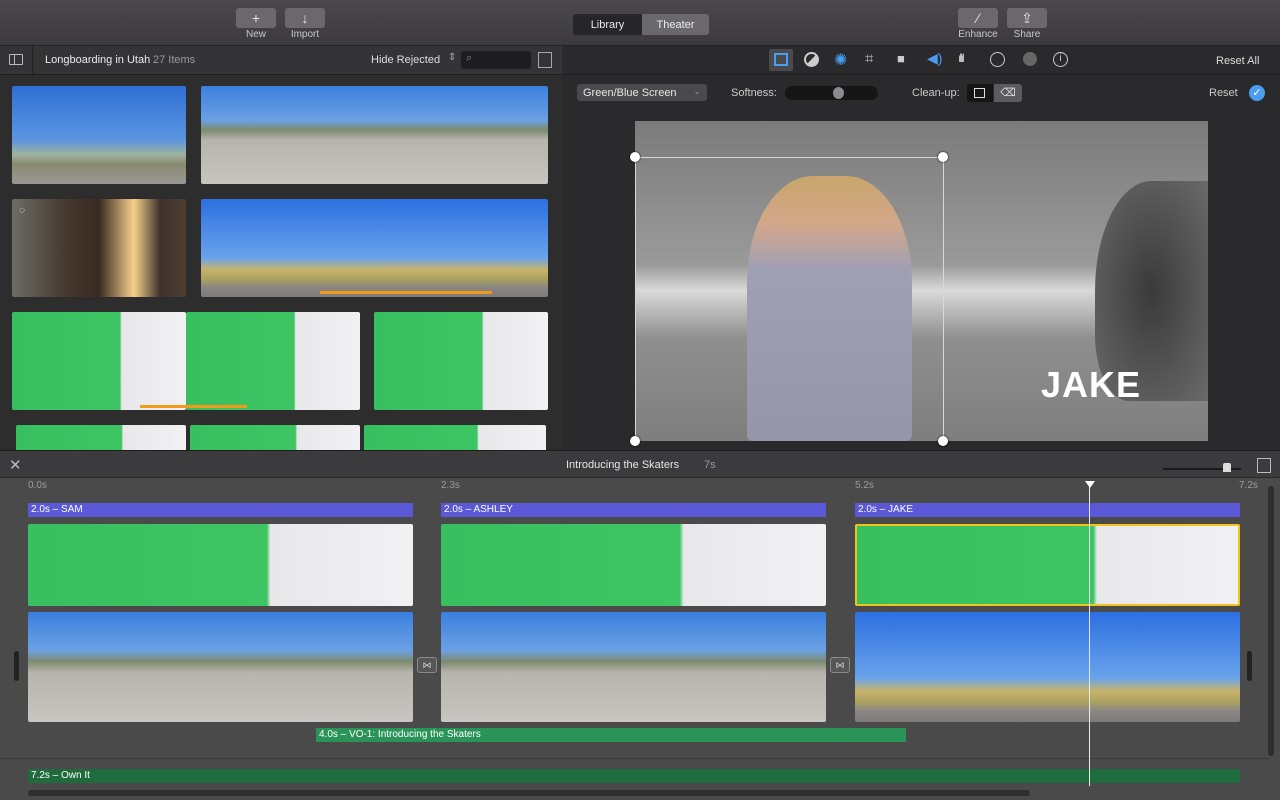  I want to click on apply-checkmark-button: ✓, so click(1257, 93).